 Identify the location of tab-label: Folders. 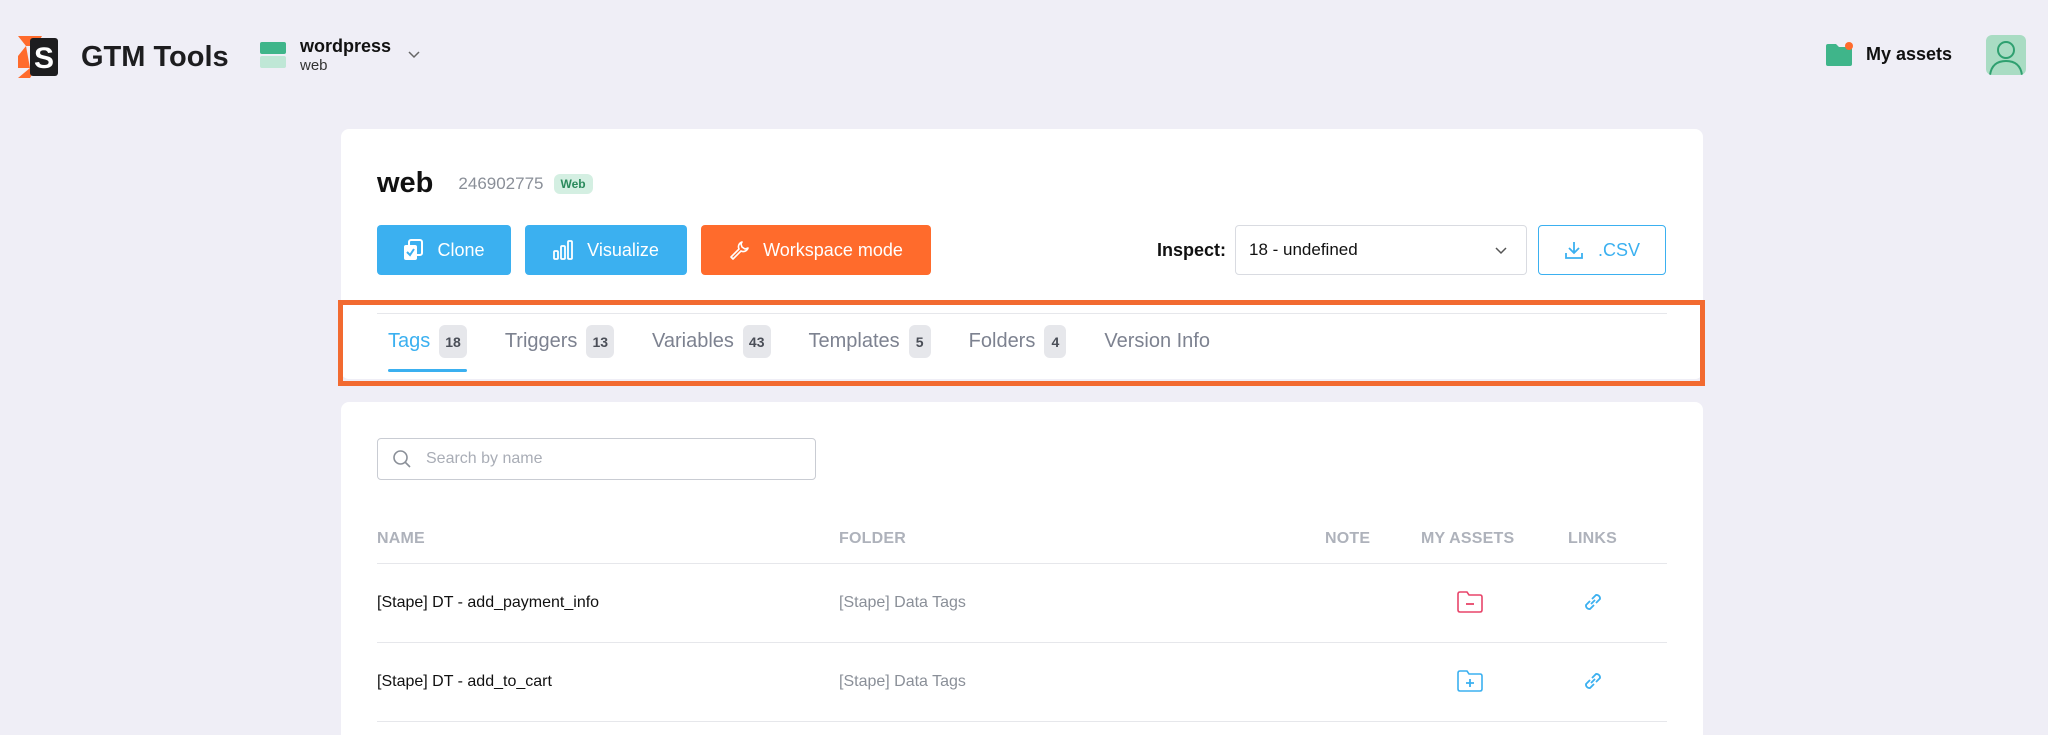
(1002, 341).